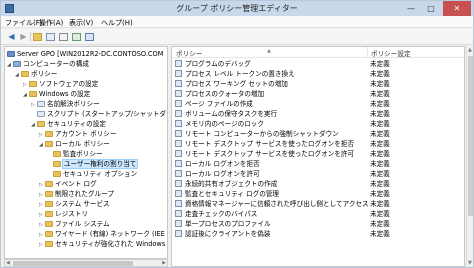 The image size is (474, 268). What do you see at coordinates (99, 114) in the screenshot?
I see `tree-item-scripts: スクリプト (スタートアップ/シャットダウン)` at bounding box center [99, 114].